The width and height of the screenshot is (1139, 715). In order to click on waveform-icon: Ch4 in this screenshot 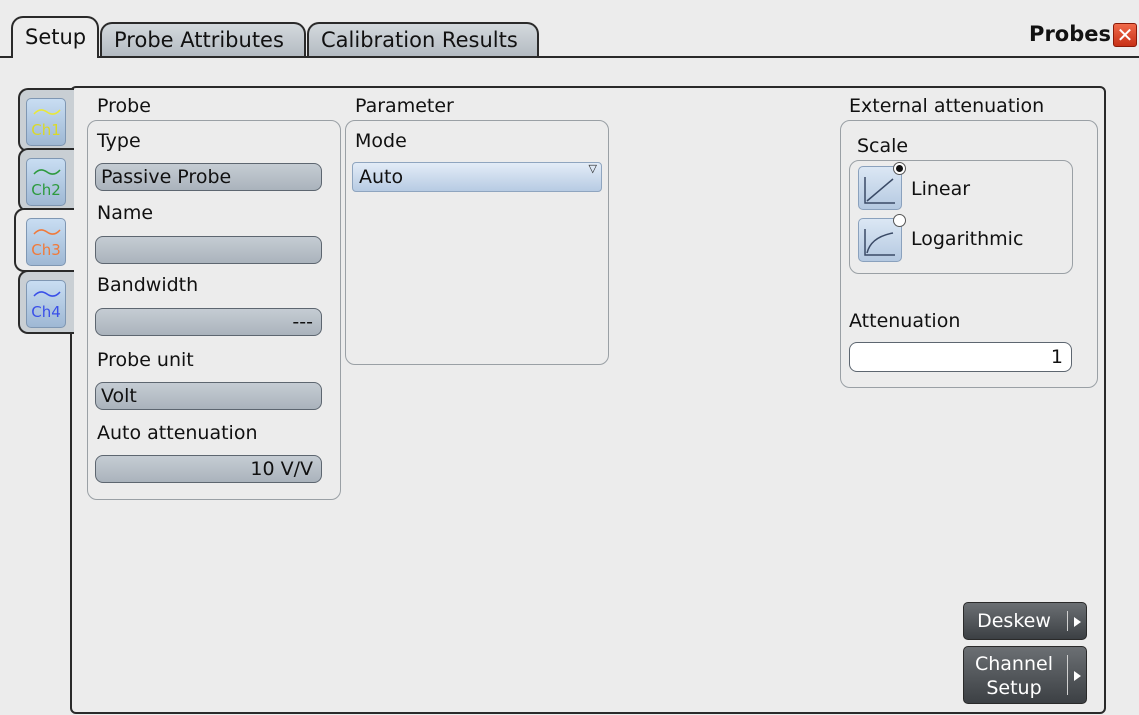, I will do `click(46, 304)`.